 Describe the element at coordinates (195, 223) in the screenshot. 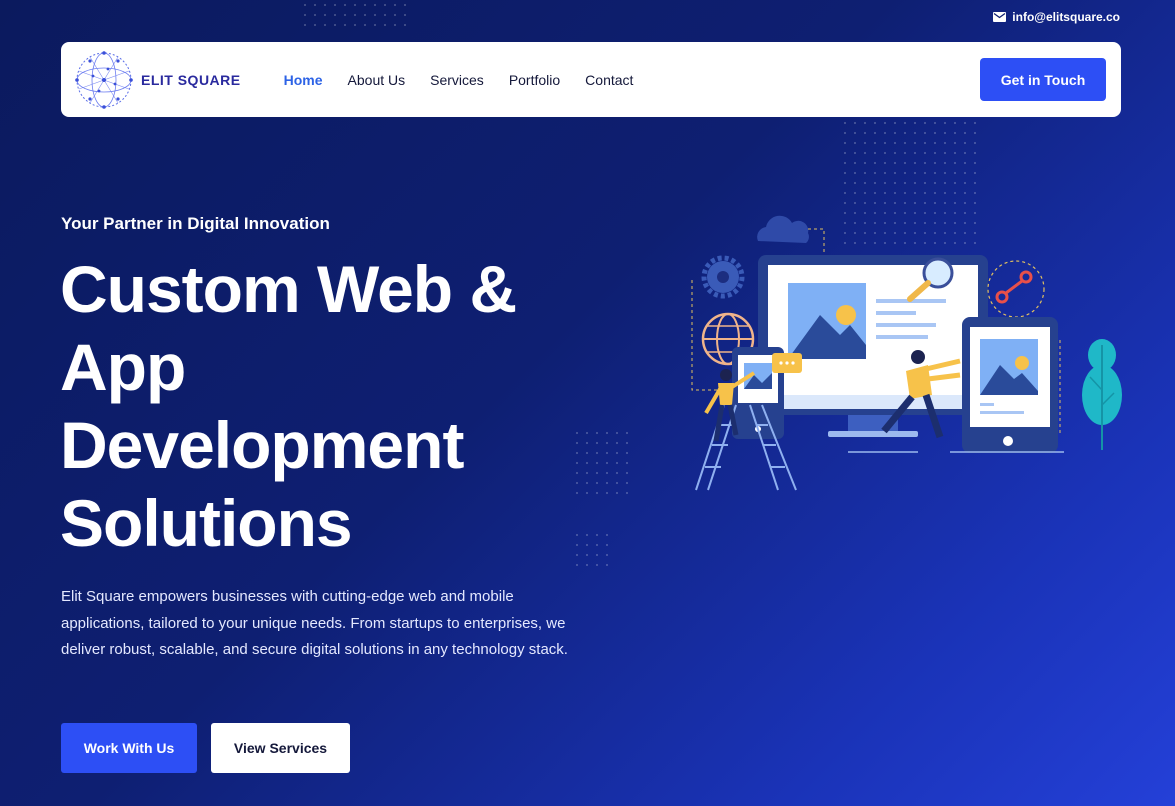

I see `hero-eyebrow: Your Partner in Digital Innovation` at that location.